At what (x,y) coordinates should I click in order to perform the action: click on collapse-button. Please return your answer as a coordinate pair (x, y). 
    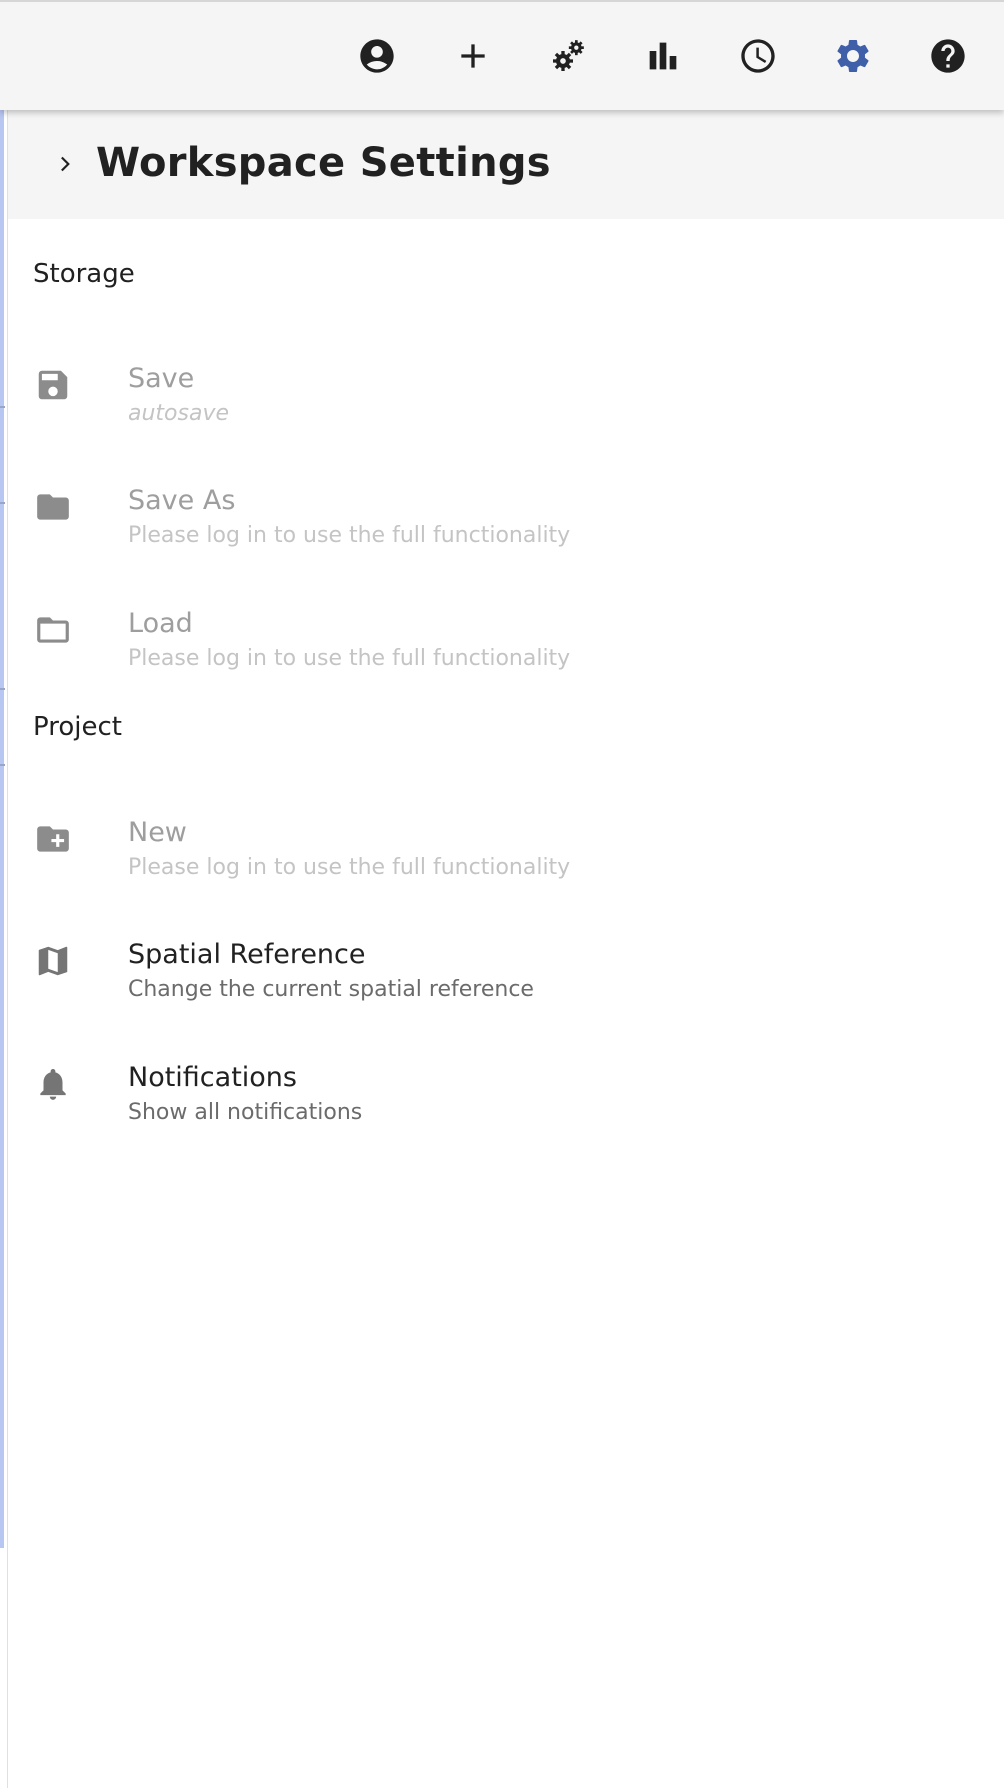
    Looking at the image, I should click on (64, 164).